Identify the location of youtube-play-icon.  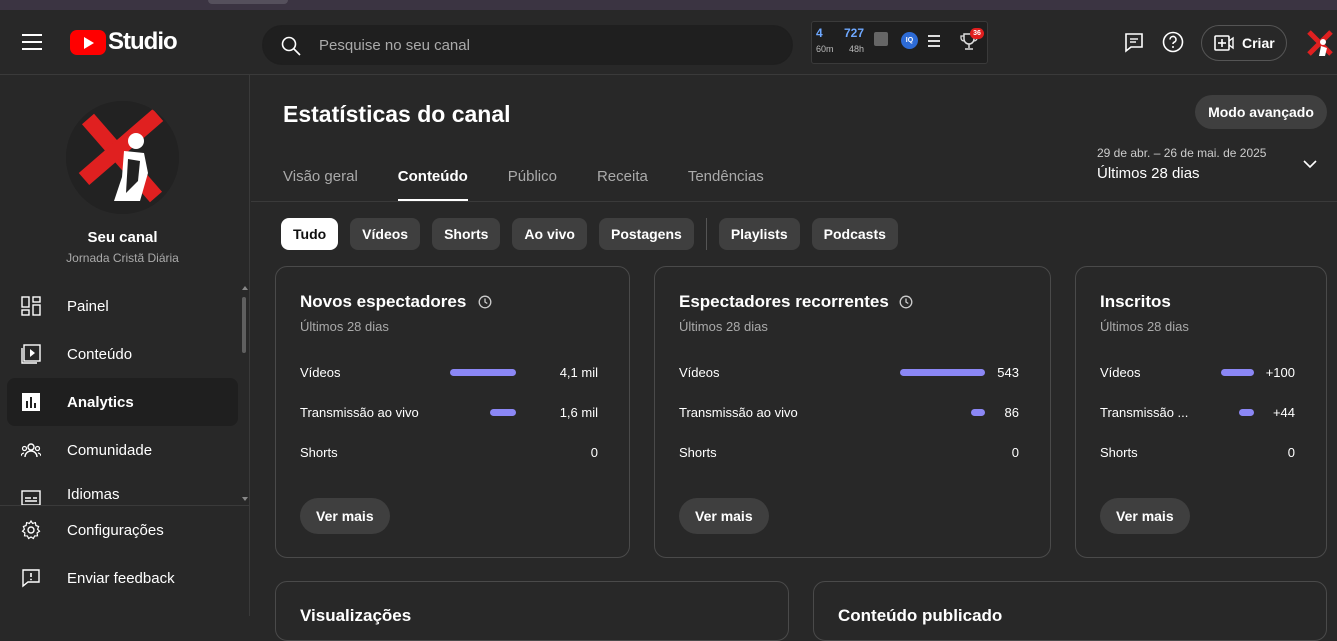
(88, 42).